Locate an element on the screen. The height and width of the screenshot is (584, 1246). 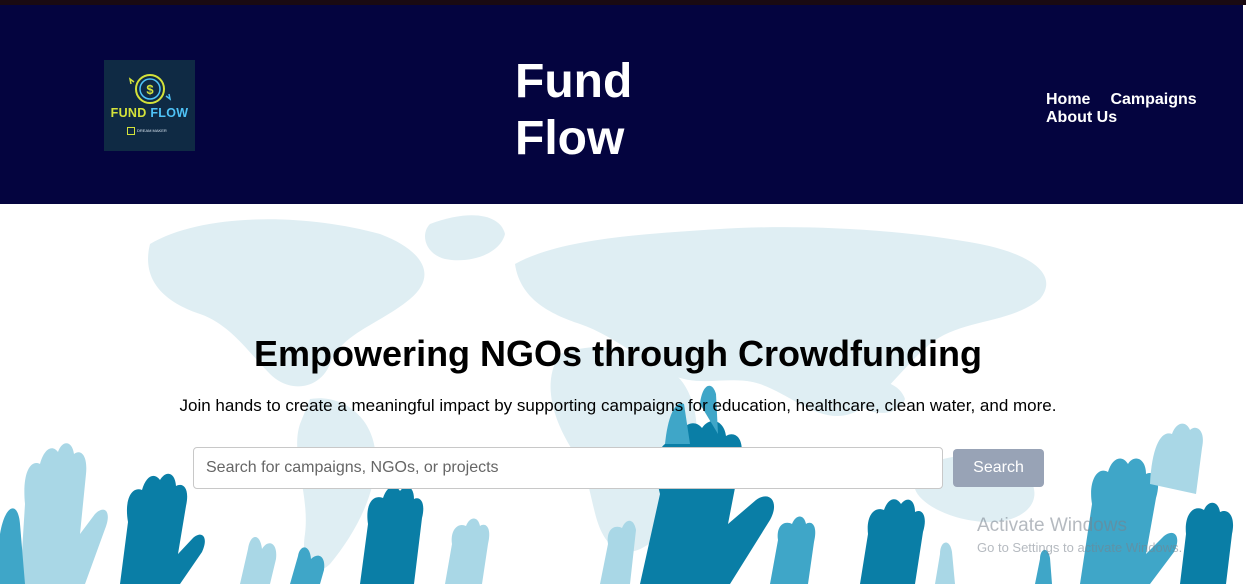
nav-about-us-link: About Us is located at coordinates (1081, 118).